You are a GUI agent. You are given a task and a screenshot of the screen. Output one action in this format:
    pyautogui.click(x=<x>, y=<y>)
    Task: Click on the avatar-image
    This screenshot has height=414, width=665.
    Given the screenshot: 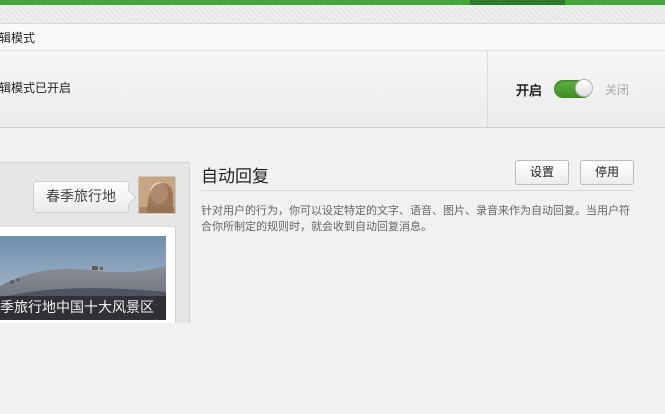 What is the action you would take?
    pyautogui.click(x=157, y=195)
    